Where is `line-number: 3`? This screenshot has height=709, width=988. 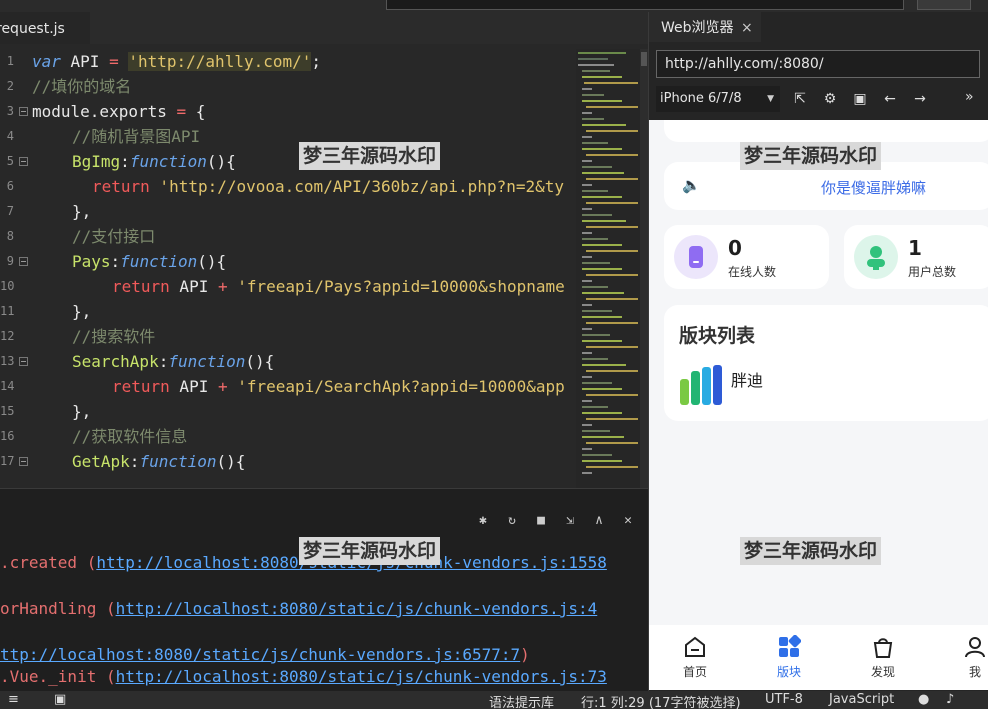 line-number: 3 is located at coordinates (10, 111).